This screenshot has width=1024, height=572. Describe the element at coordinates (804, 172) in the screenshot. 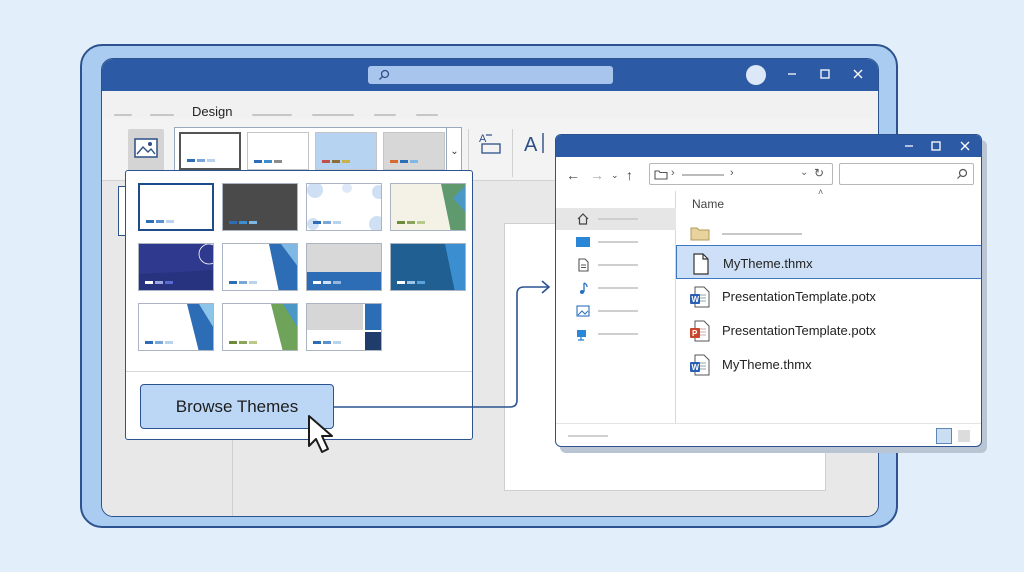

I see `address-dropdown-icon: ⌄` at that location.